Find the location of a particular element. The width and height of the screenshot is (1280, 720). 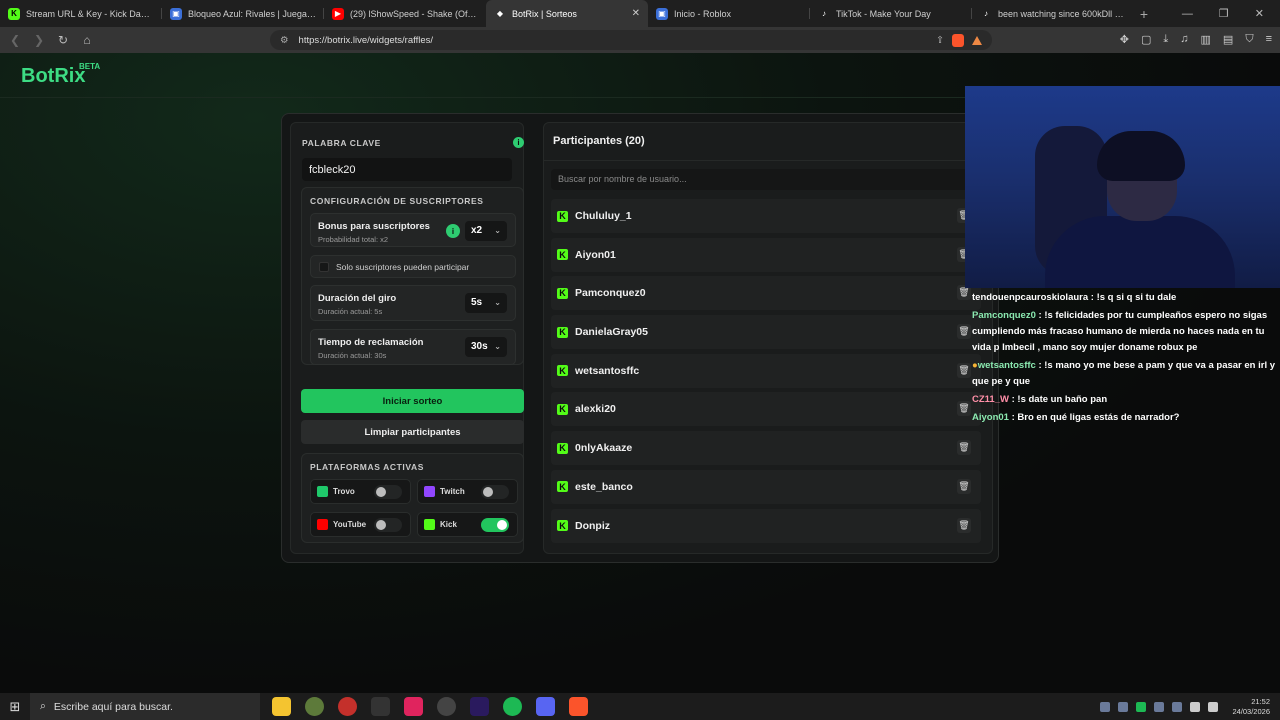

browser-tab: KStream URL & Key - Kick Dashboard is located at coordinates (81, 13).